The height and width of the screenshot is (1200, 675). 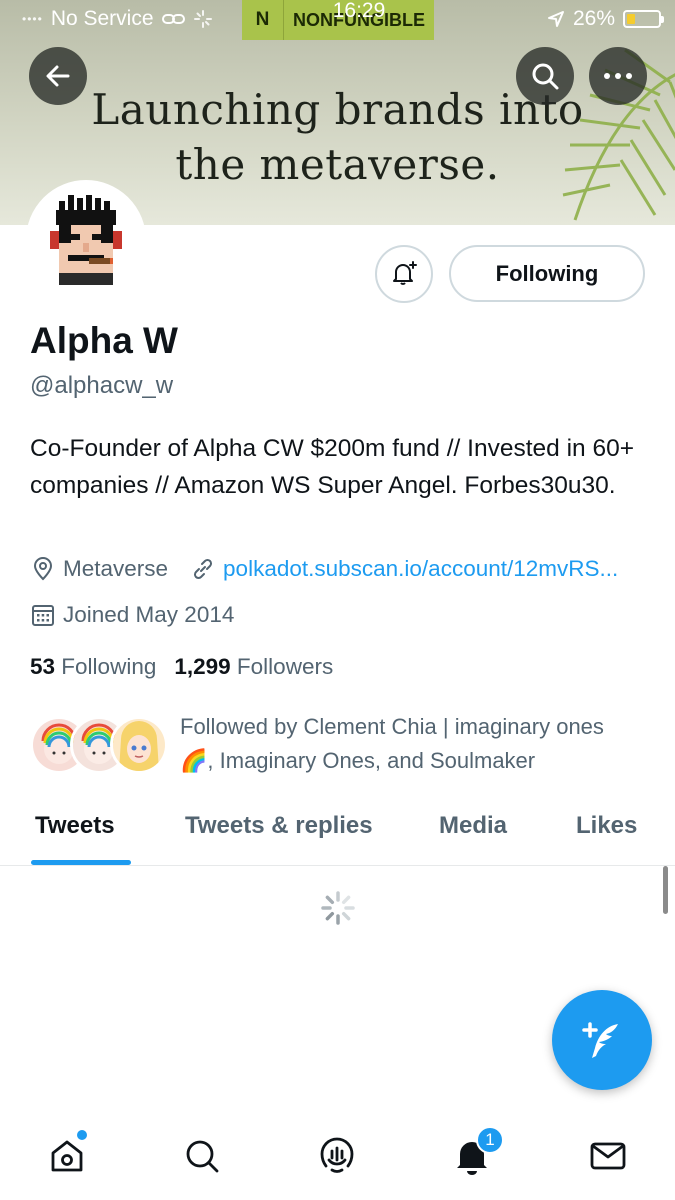 I want to click on scrollbar, so click(x=665, y=890).